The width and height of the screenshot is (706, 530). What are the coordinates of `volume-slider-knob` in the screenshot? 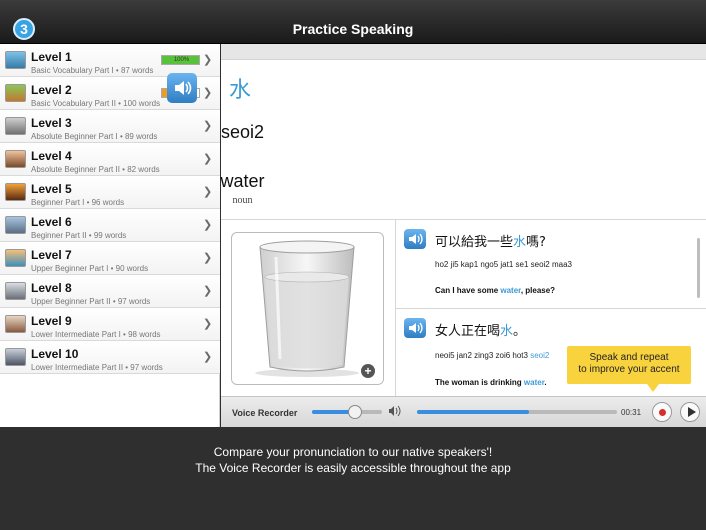 It's located at (355, 412).